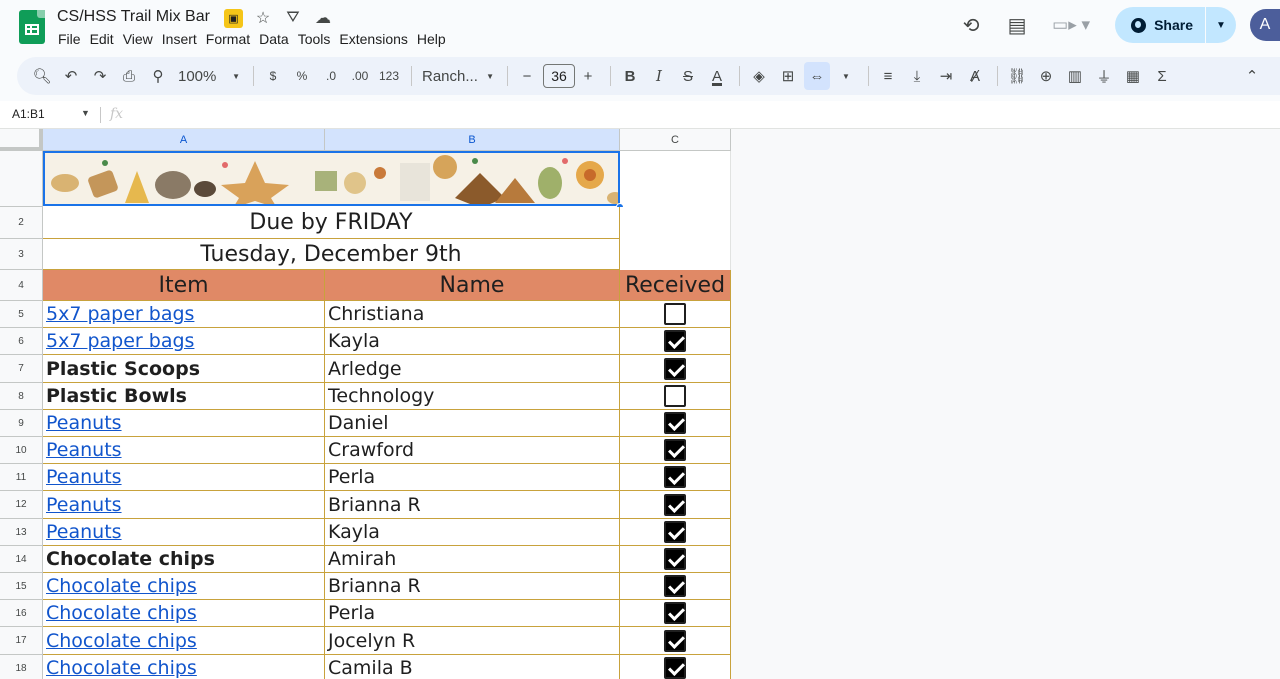 The width and height of the screenshot is (1280, 679). Describe the element at coordinates (1075, 76) in the screenshot. I see `insert-chart-icon: ▥` at that location.